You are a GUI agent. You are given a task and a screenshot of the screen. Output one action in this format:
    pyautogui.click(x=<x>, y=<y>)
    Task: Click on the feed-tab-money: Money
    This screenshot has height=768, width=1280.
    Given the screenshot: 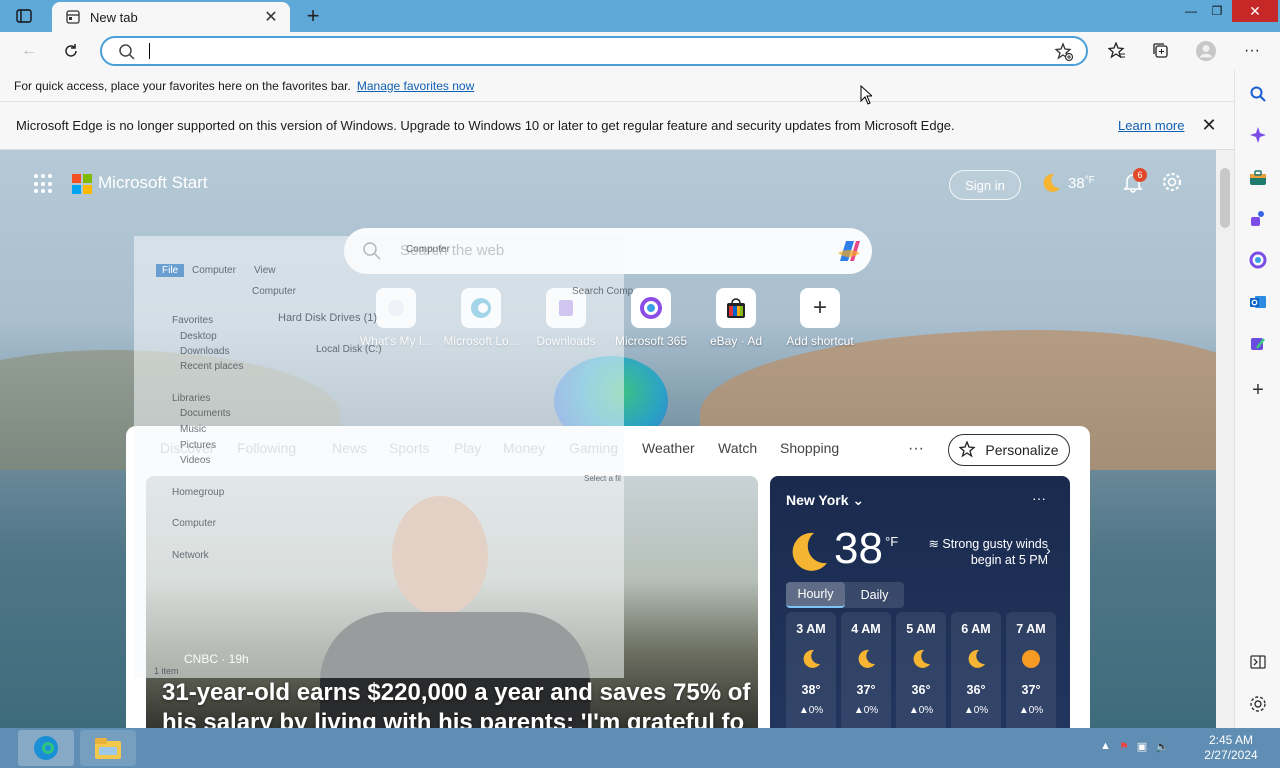 What is the action you would take?
    pyautogui.click(x=524, y=448)
    